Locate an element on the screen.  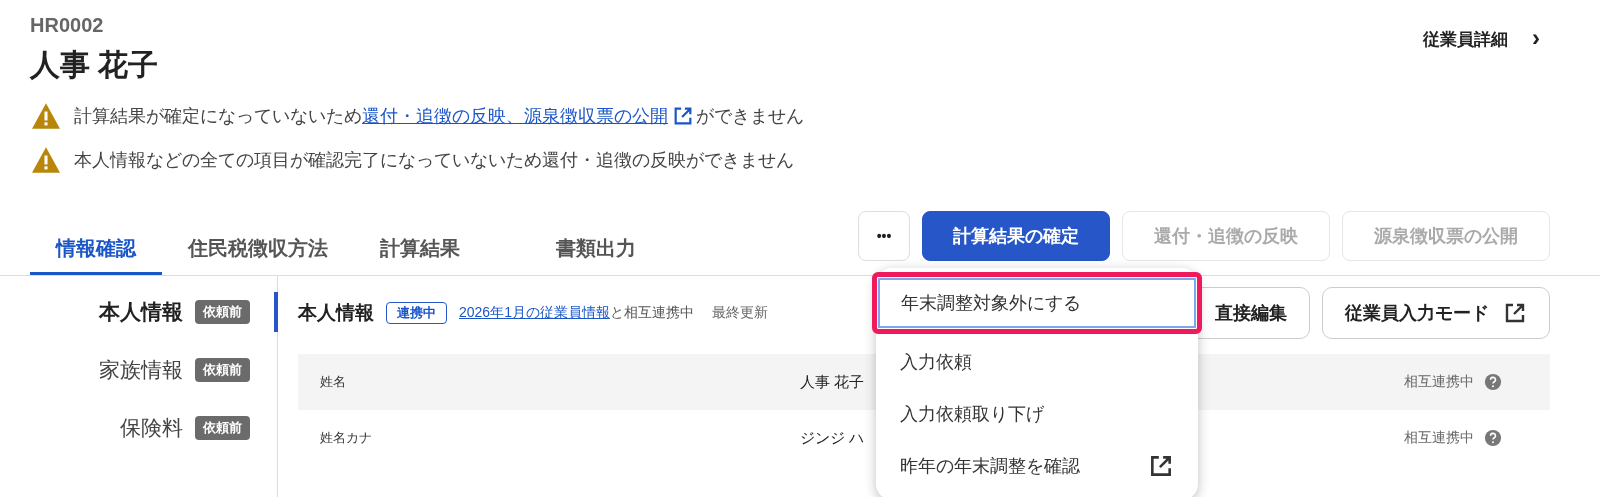
sidebar-label: 保険料 is located at coordinates (151, 428).